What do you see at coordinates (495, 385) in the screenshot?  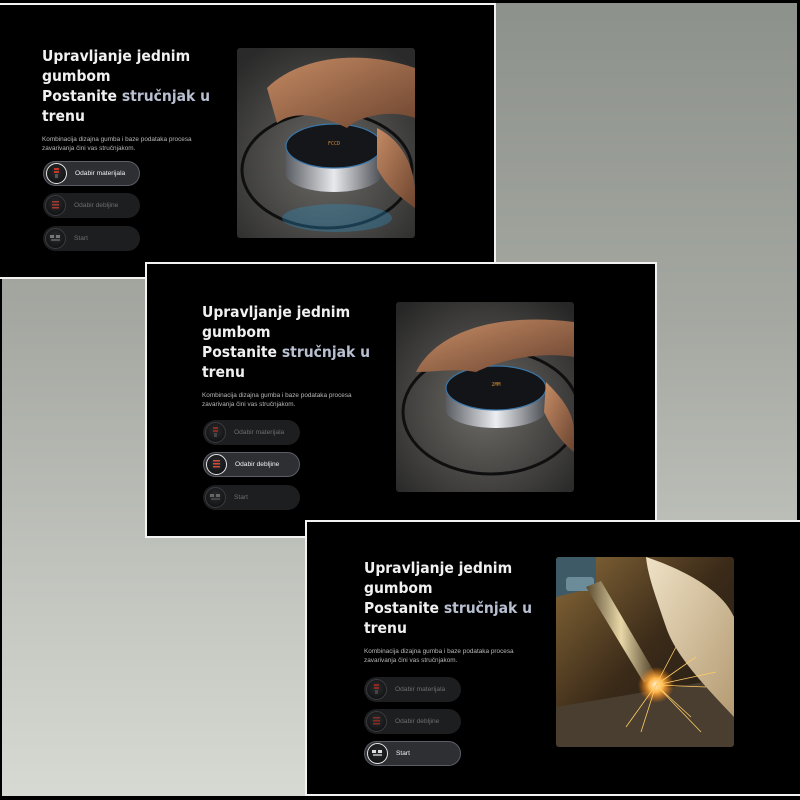 I see `svg-text: 2MM` at bounding box center [495, 385].